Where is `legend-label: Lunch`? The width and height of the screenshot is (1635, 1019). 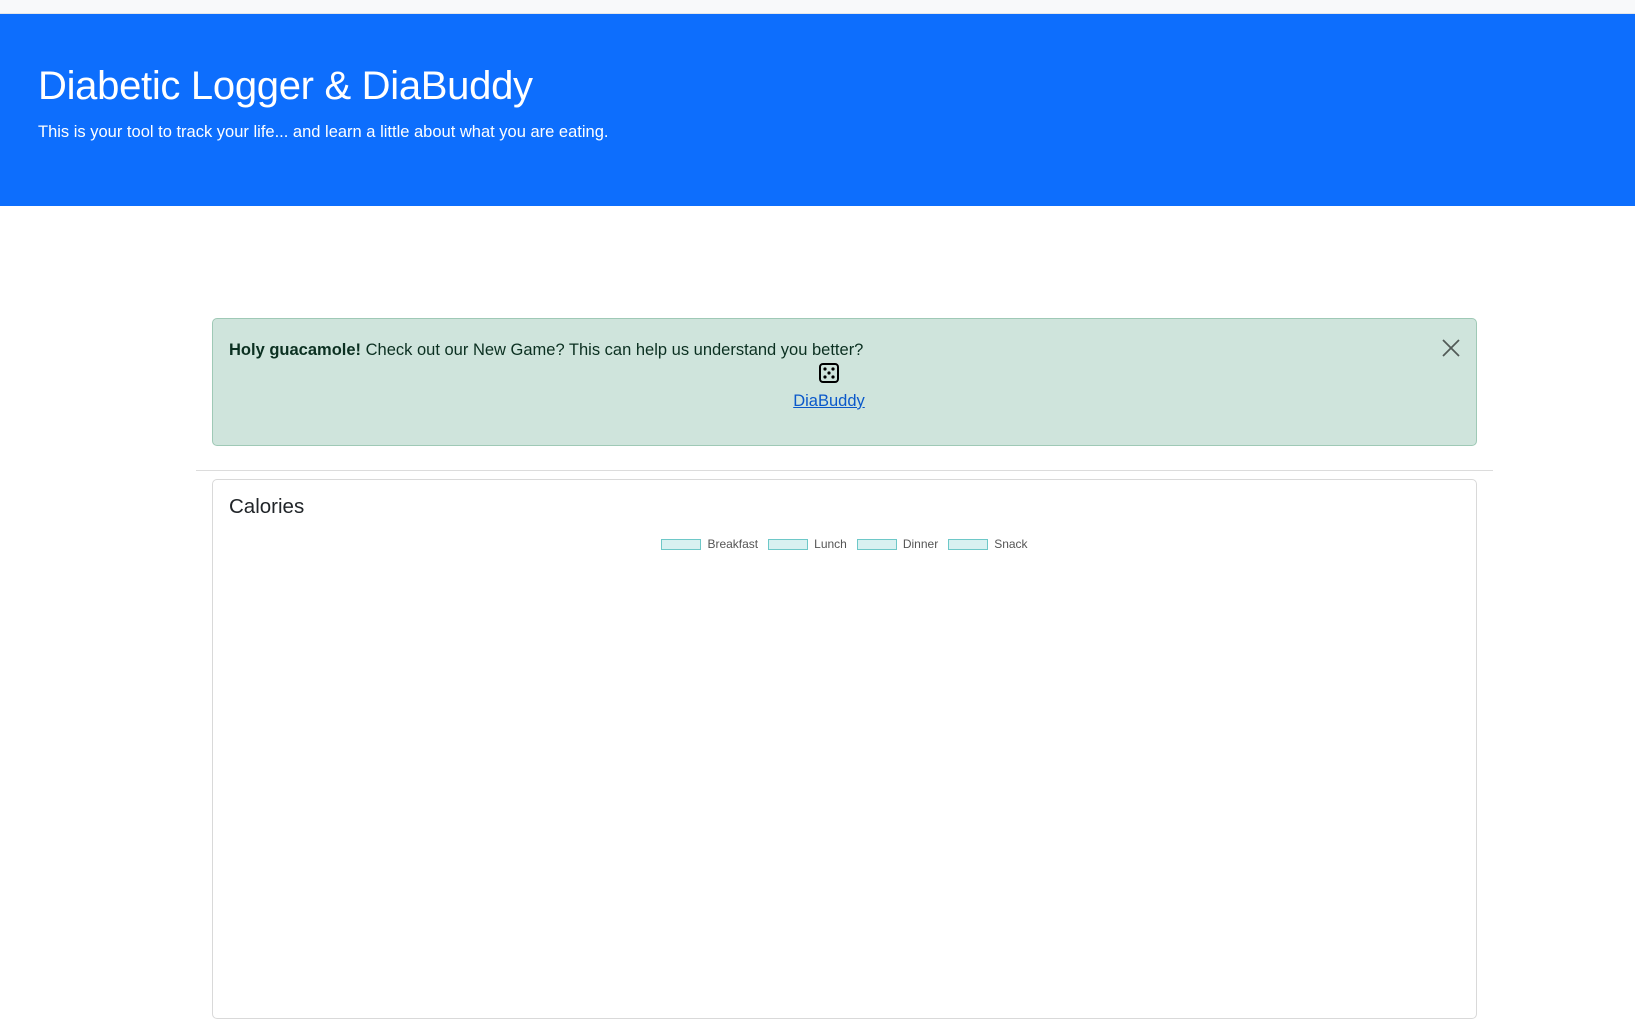 legend-label: Lunch is located at coordinates (830, 544).